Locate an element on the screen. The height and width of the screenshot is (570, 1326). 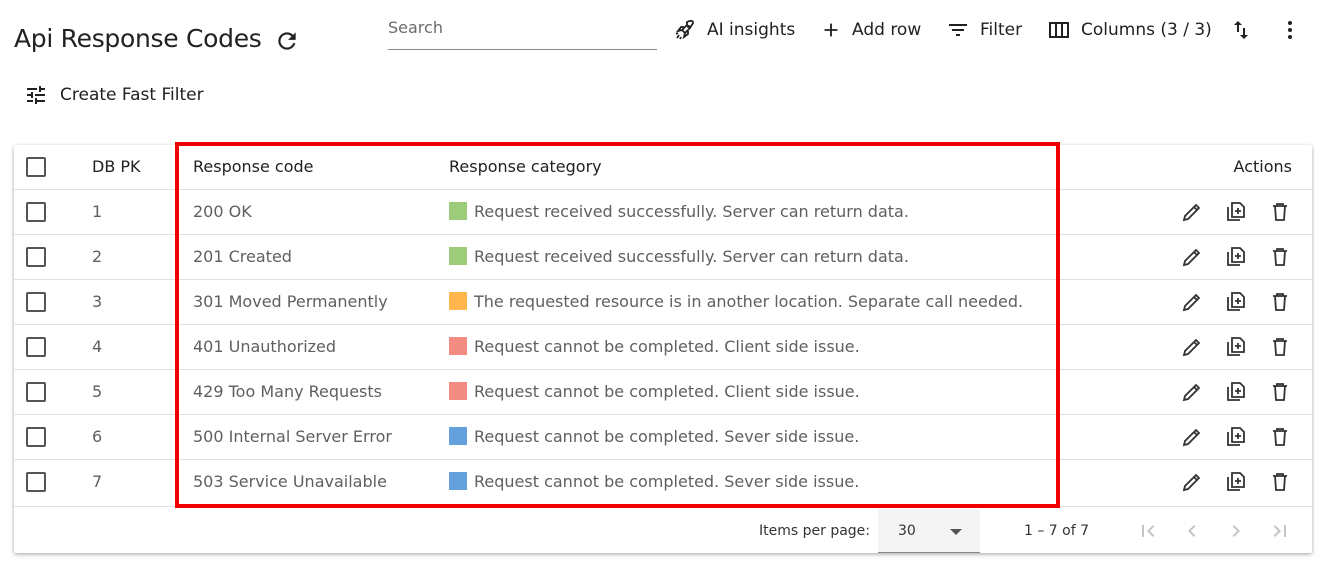
filter-button: Filter is located at coordinates (984, 30).